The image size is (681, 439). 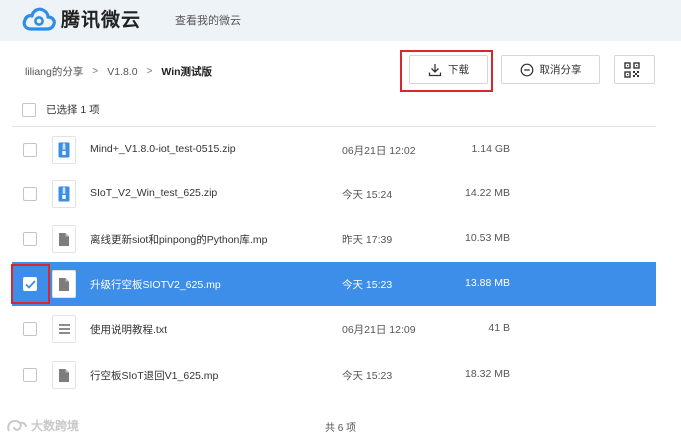 I want to click on file-date: 今天 15:24, so click(x=367, y=195).